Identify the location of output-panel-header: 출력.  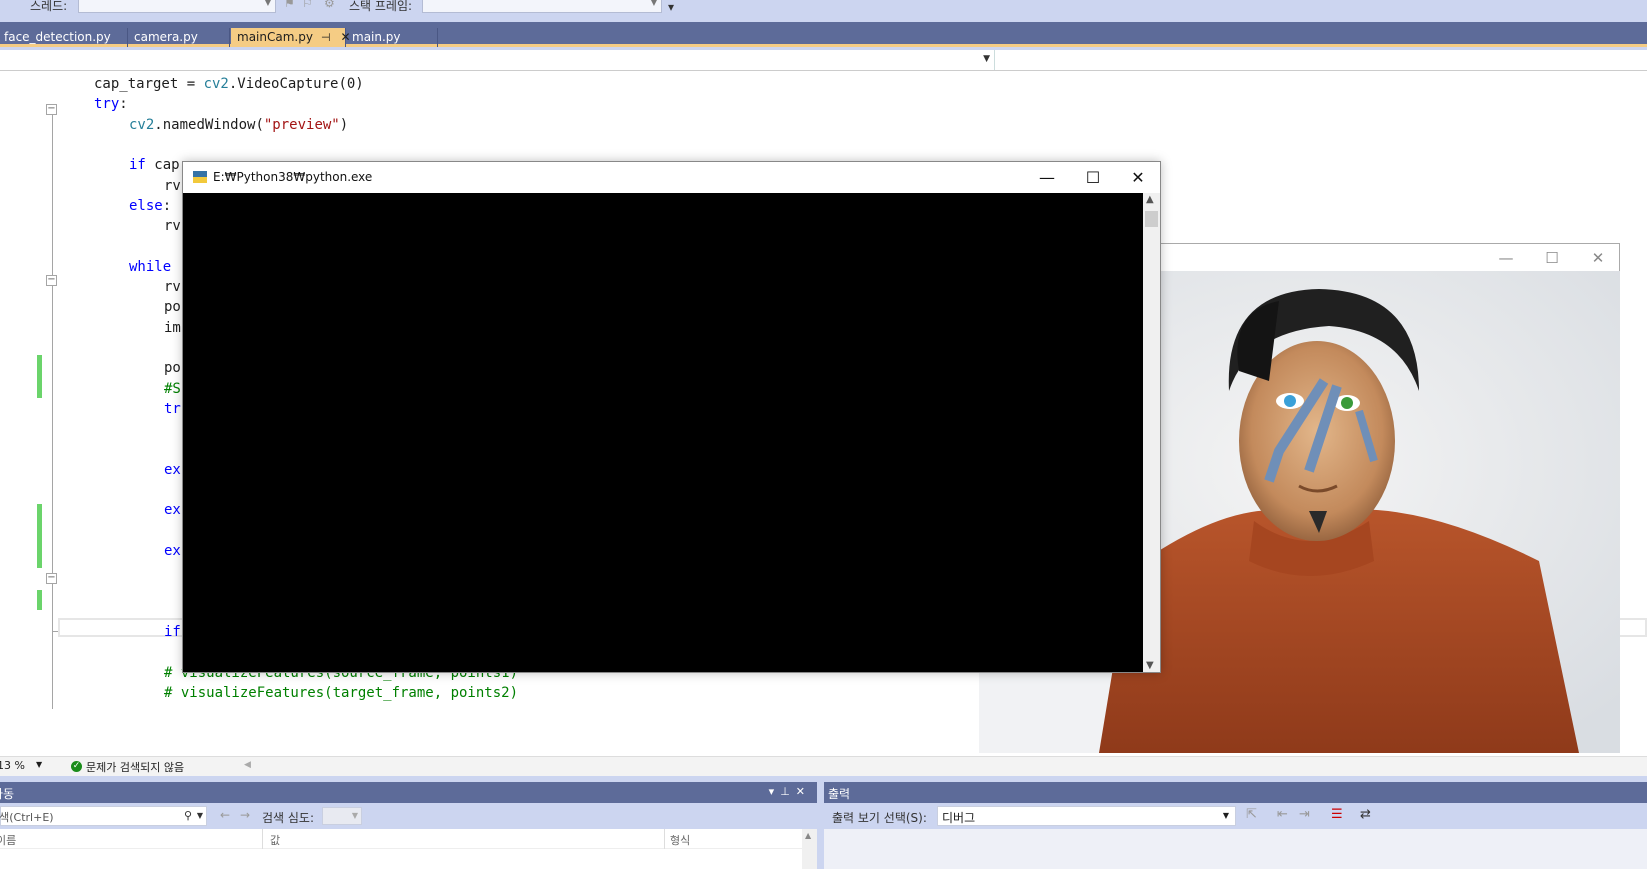
(1235, 792).